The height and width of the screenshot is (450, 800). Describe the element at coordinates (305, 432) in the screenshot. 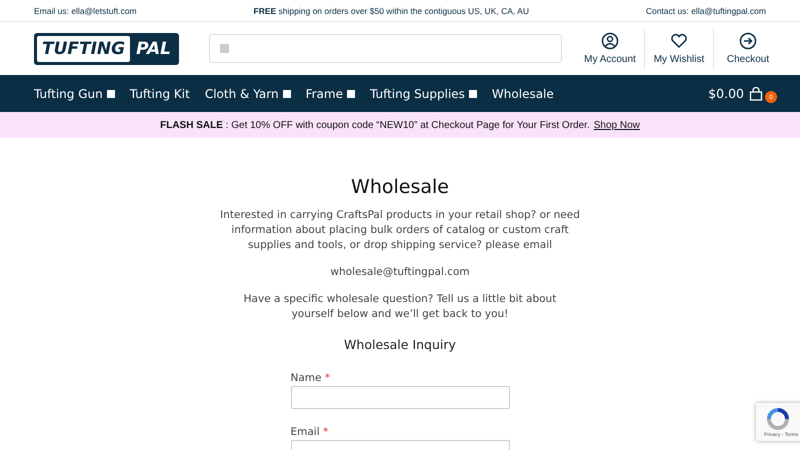

I see `field-label: Email` at that location.